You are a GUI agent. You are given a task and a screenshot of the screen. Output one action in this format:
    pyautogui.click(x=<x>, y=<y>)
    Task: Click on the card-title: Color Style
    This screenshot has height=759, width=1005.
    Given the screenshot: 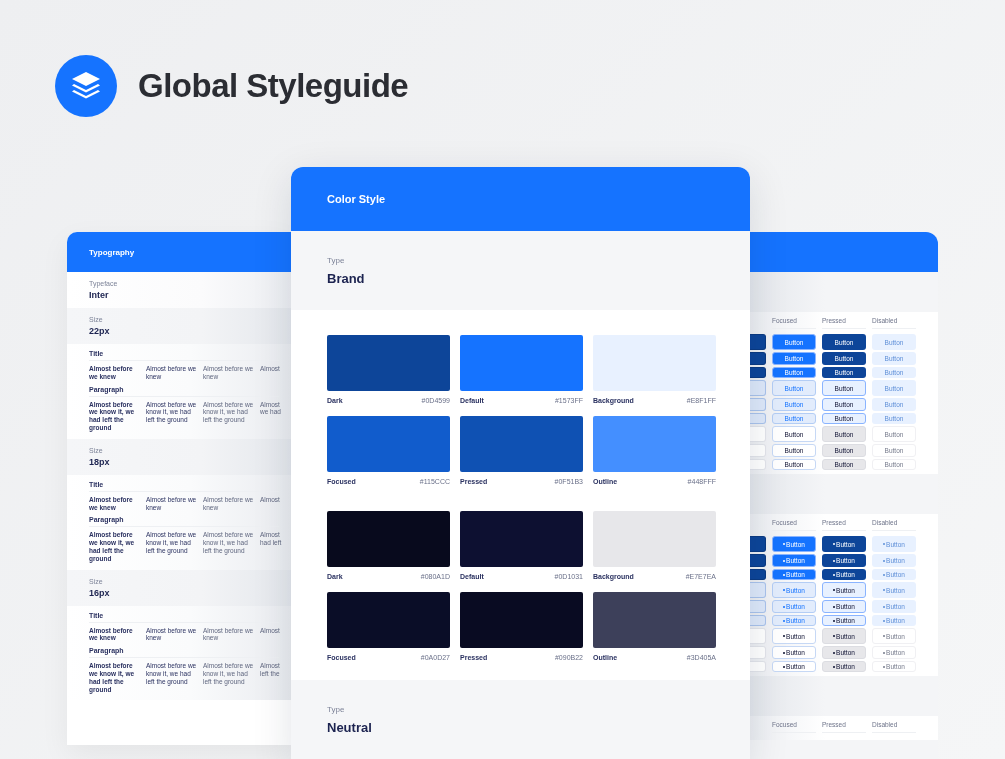 What is the action you would take?
    pyautogui.click(x=356, y=199)
    